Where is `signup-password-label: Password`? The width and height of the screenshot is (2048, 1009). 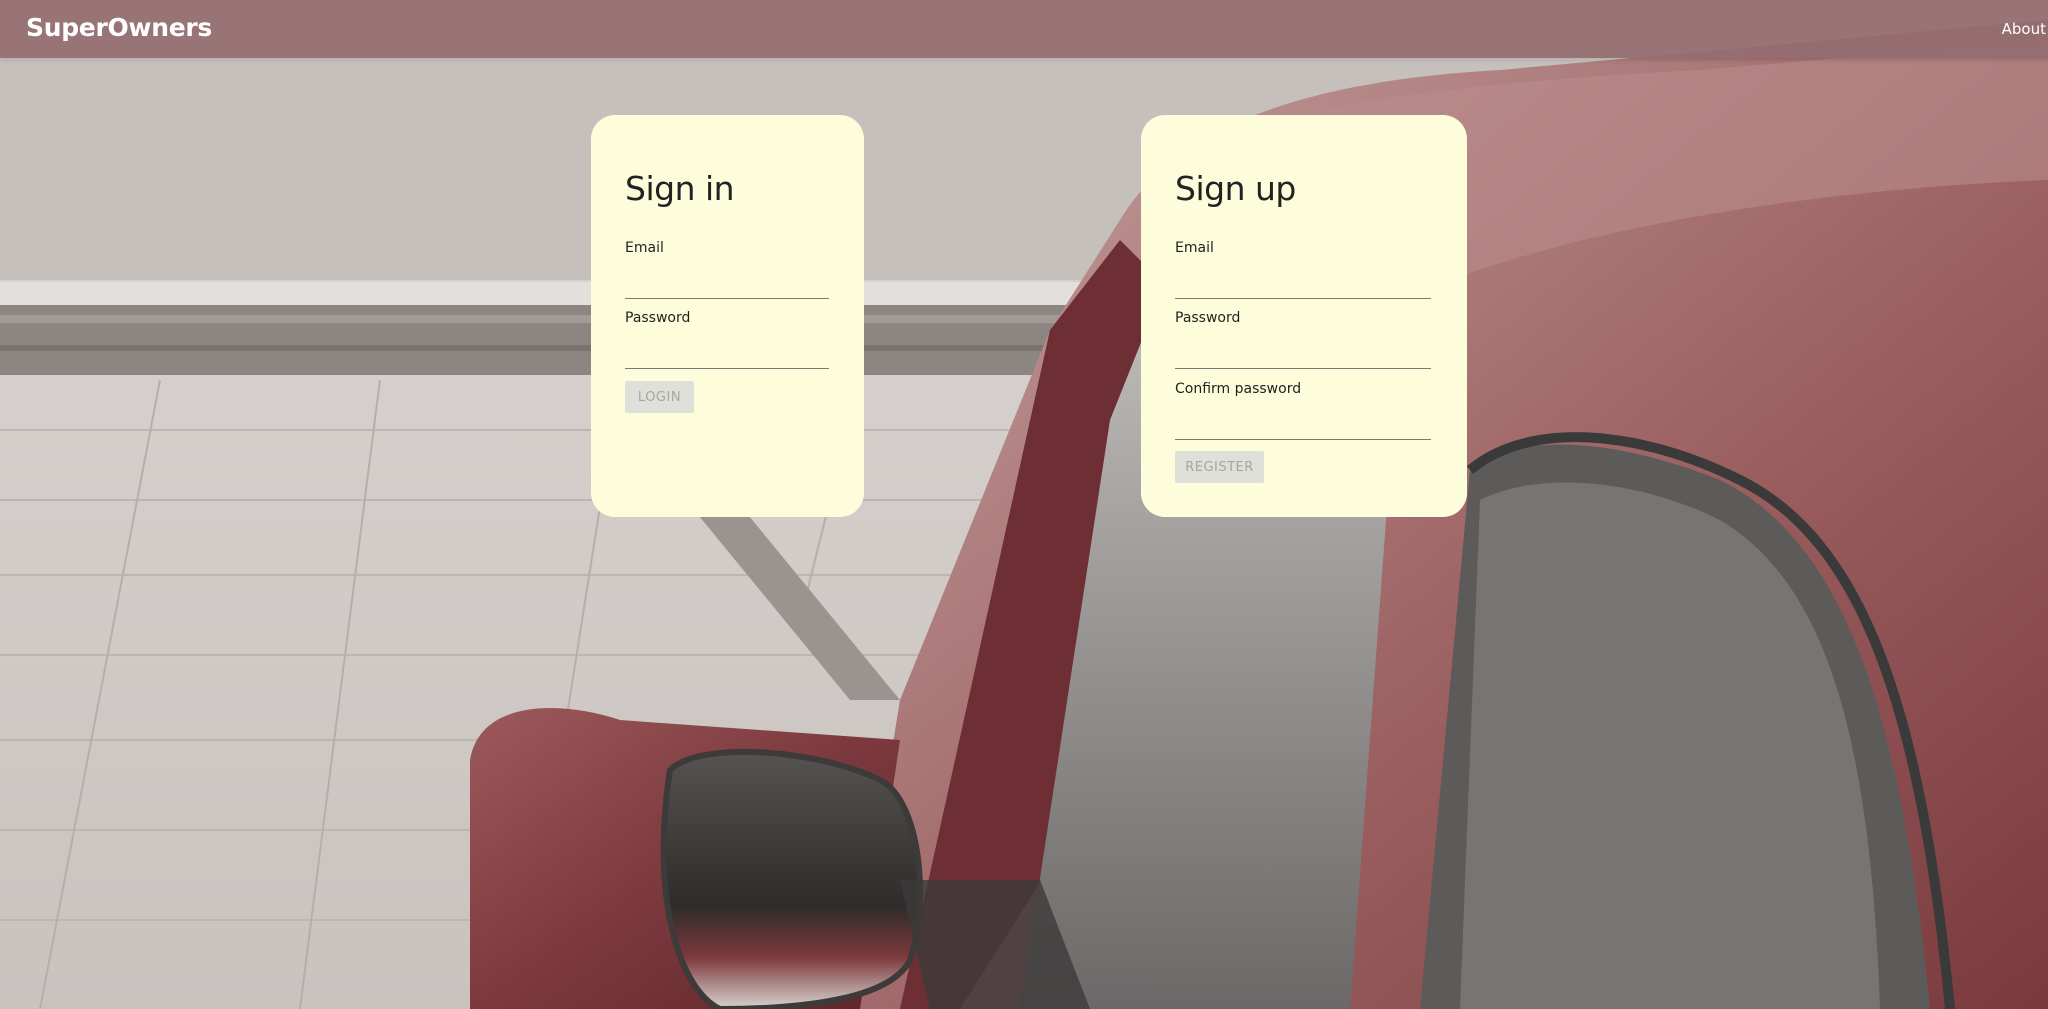 signup-password-label: Password is located at coordinates (1208, 318).